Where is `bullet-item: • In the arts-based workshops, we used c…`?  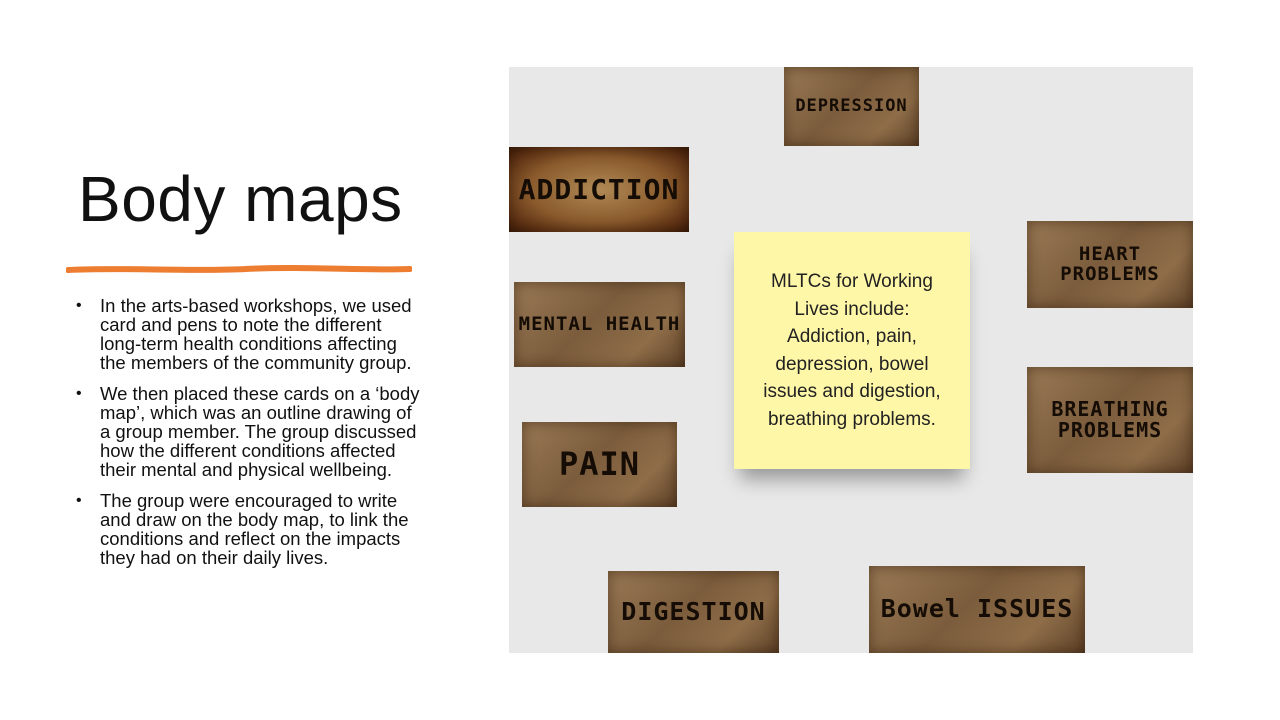
bullet-item: • In the arts-based workshops, we used c… is located at coordinates (248, 334).